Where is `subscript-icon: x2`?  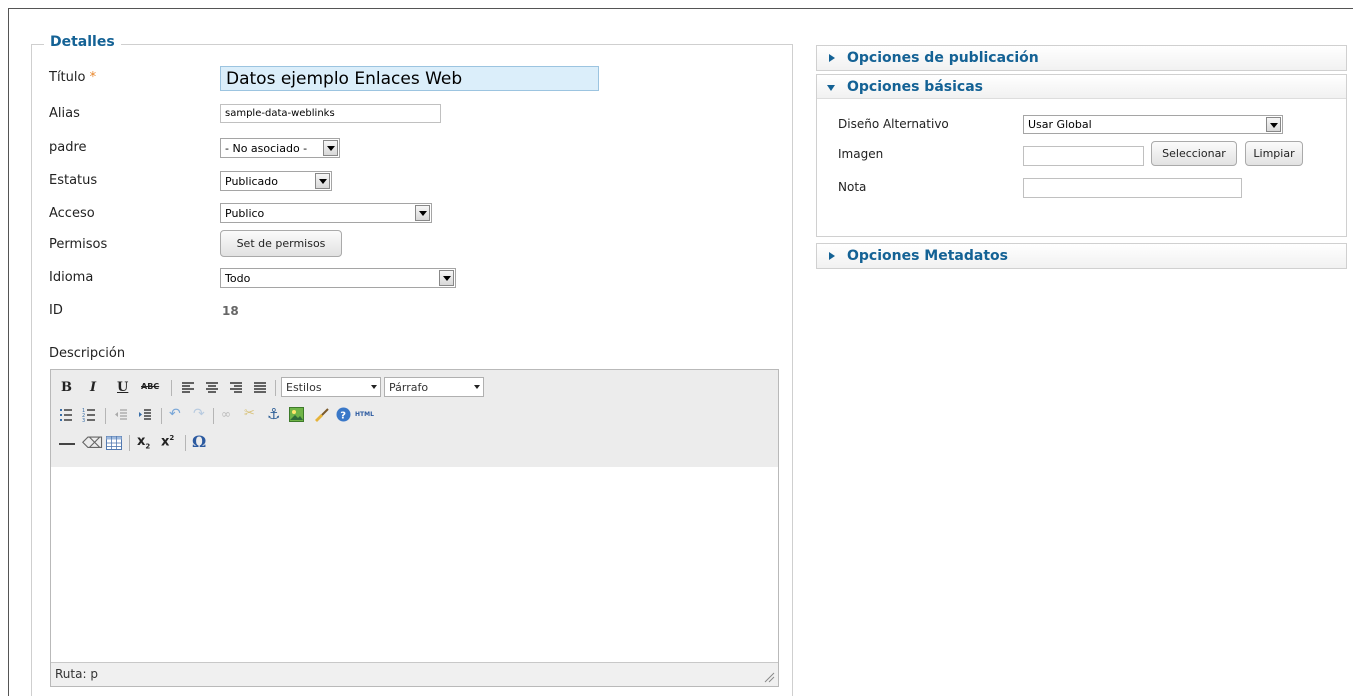 subscript-icon: x2 is located at coordinates (143, 442).